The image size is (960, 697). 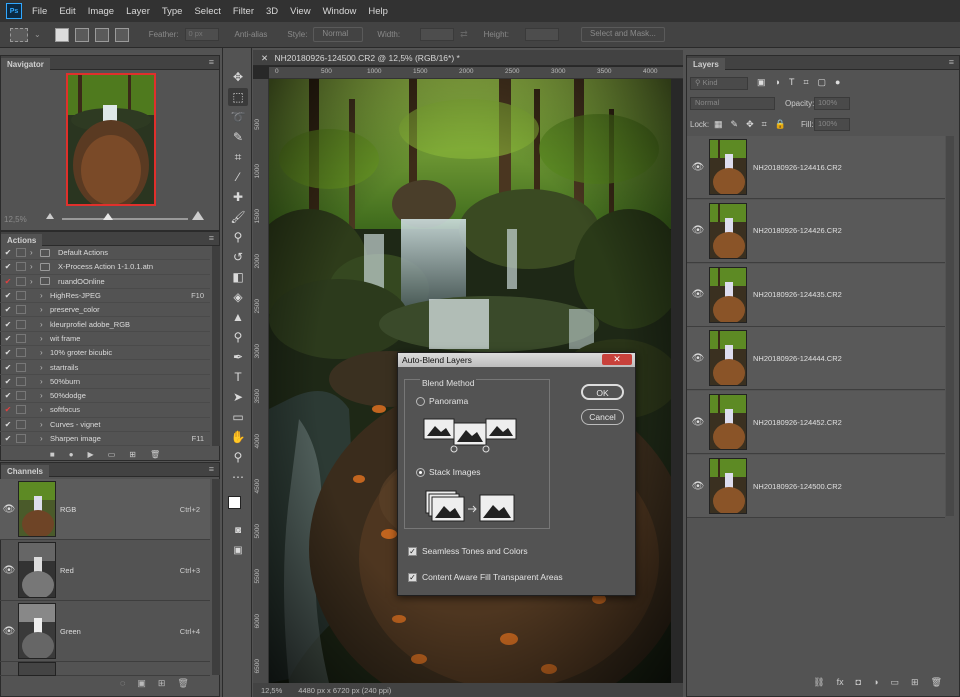 What do you see at coordinates (198, 215) in the screenshot?
I see `zoom-in-icon` at bounding box center [198, 215].